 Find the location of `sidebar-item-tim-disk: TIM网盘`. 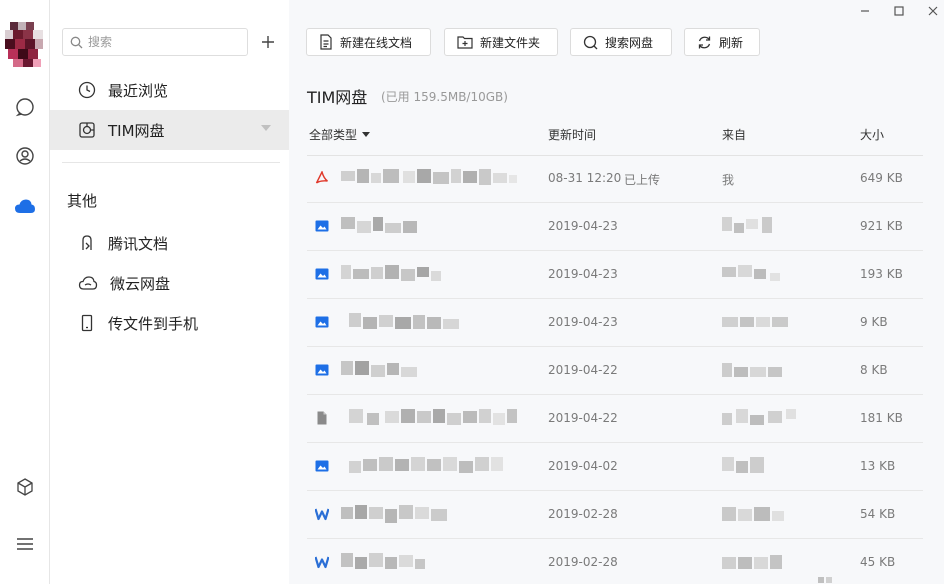

sidebar-item-tim-disk: TIM网盘 is located at coordinates (169, 130).